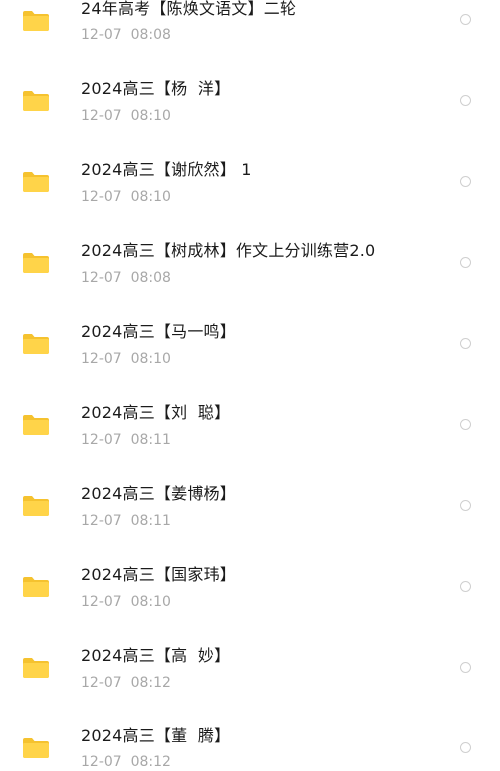 The width and height of the screenshot is (500, 771). What do you see at coordinates (250, 30) in the screenshot?
I see `folder-row: 24年高考【陈焕文语文】二轮 12-07 08:08` at bounding box center [250, 30].